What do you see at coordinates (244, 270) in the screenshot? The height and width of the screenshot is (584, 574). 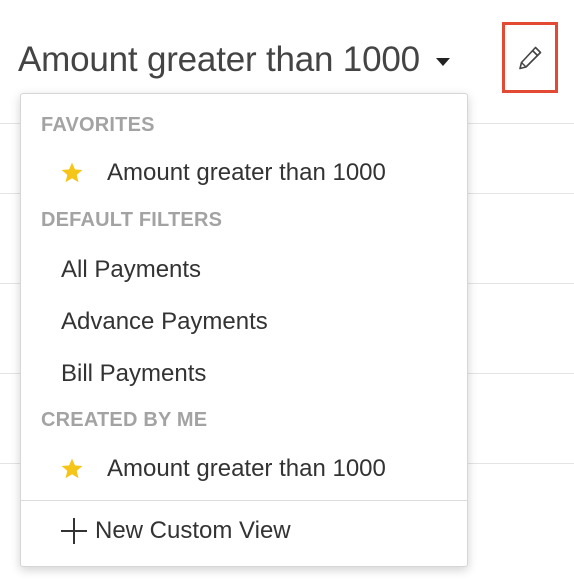 I see `menu-item-all-payments: All Payments` at bounding box center [244, 270].